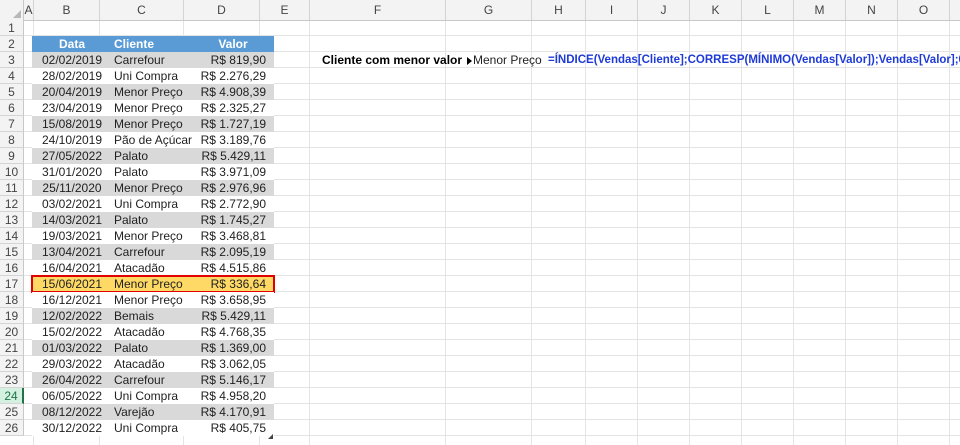 This screenshot has width=960, height=445. Describe the element at coordinates (233, 204) in the screenshot. I see `cell-valor: R$ 2.772,90` at that location.